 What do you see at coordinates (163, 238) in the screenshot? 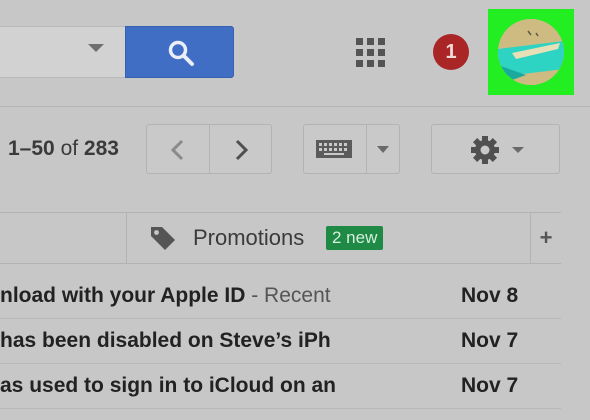
I see `tag-icon` at bounding box center [163, 238].